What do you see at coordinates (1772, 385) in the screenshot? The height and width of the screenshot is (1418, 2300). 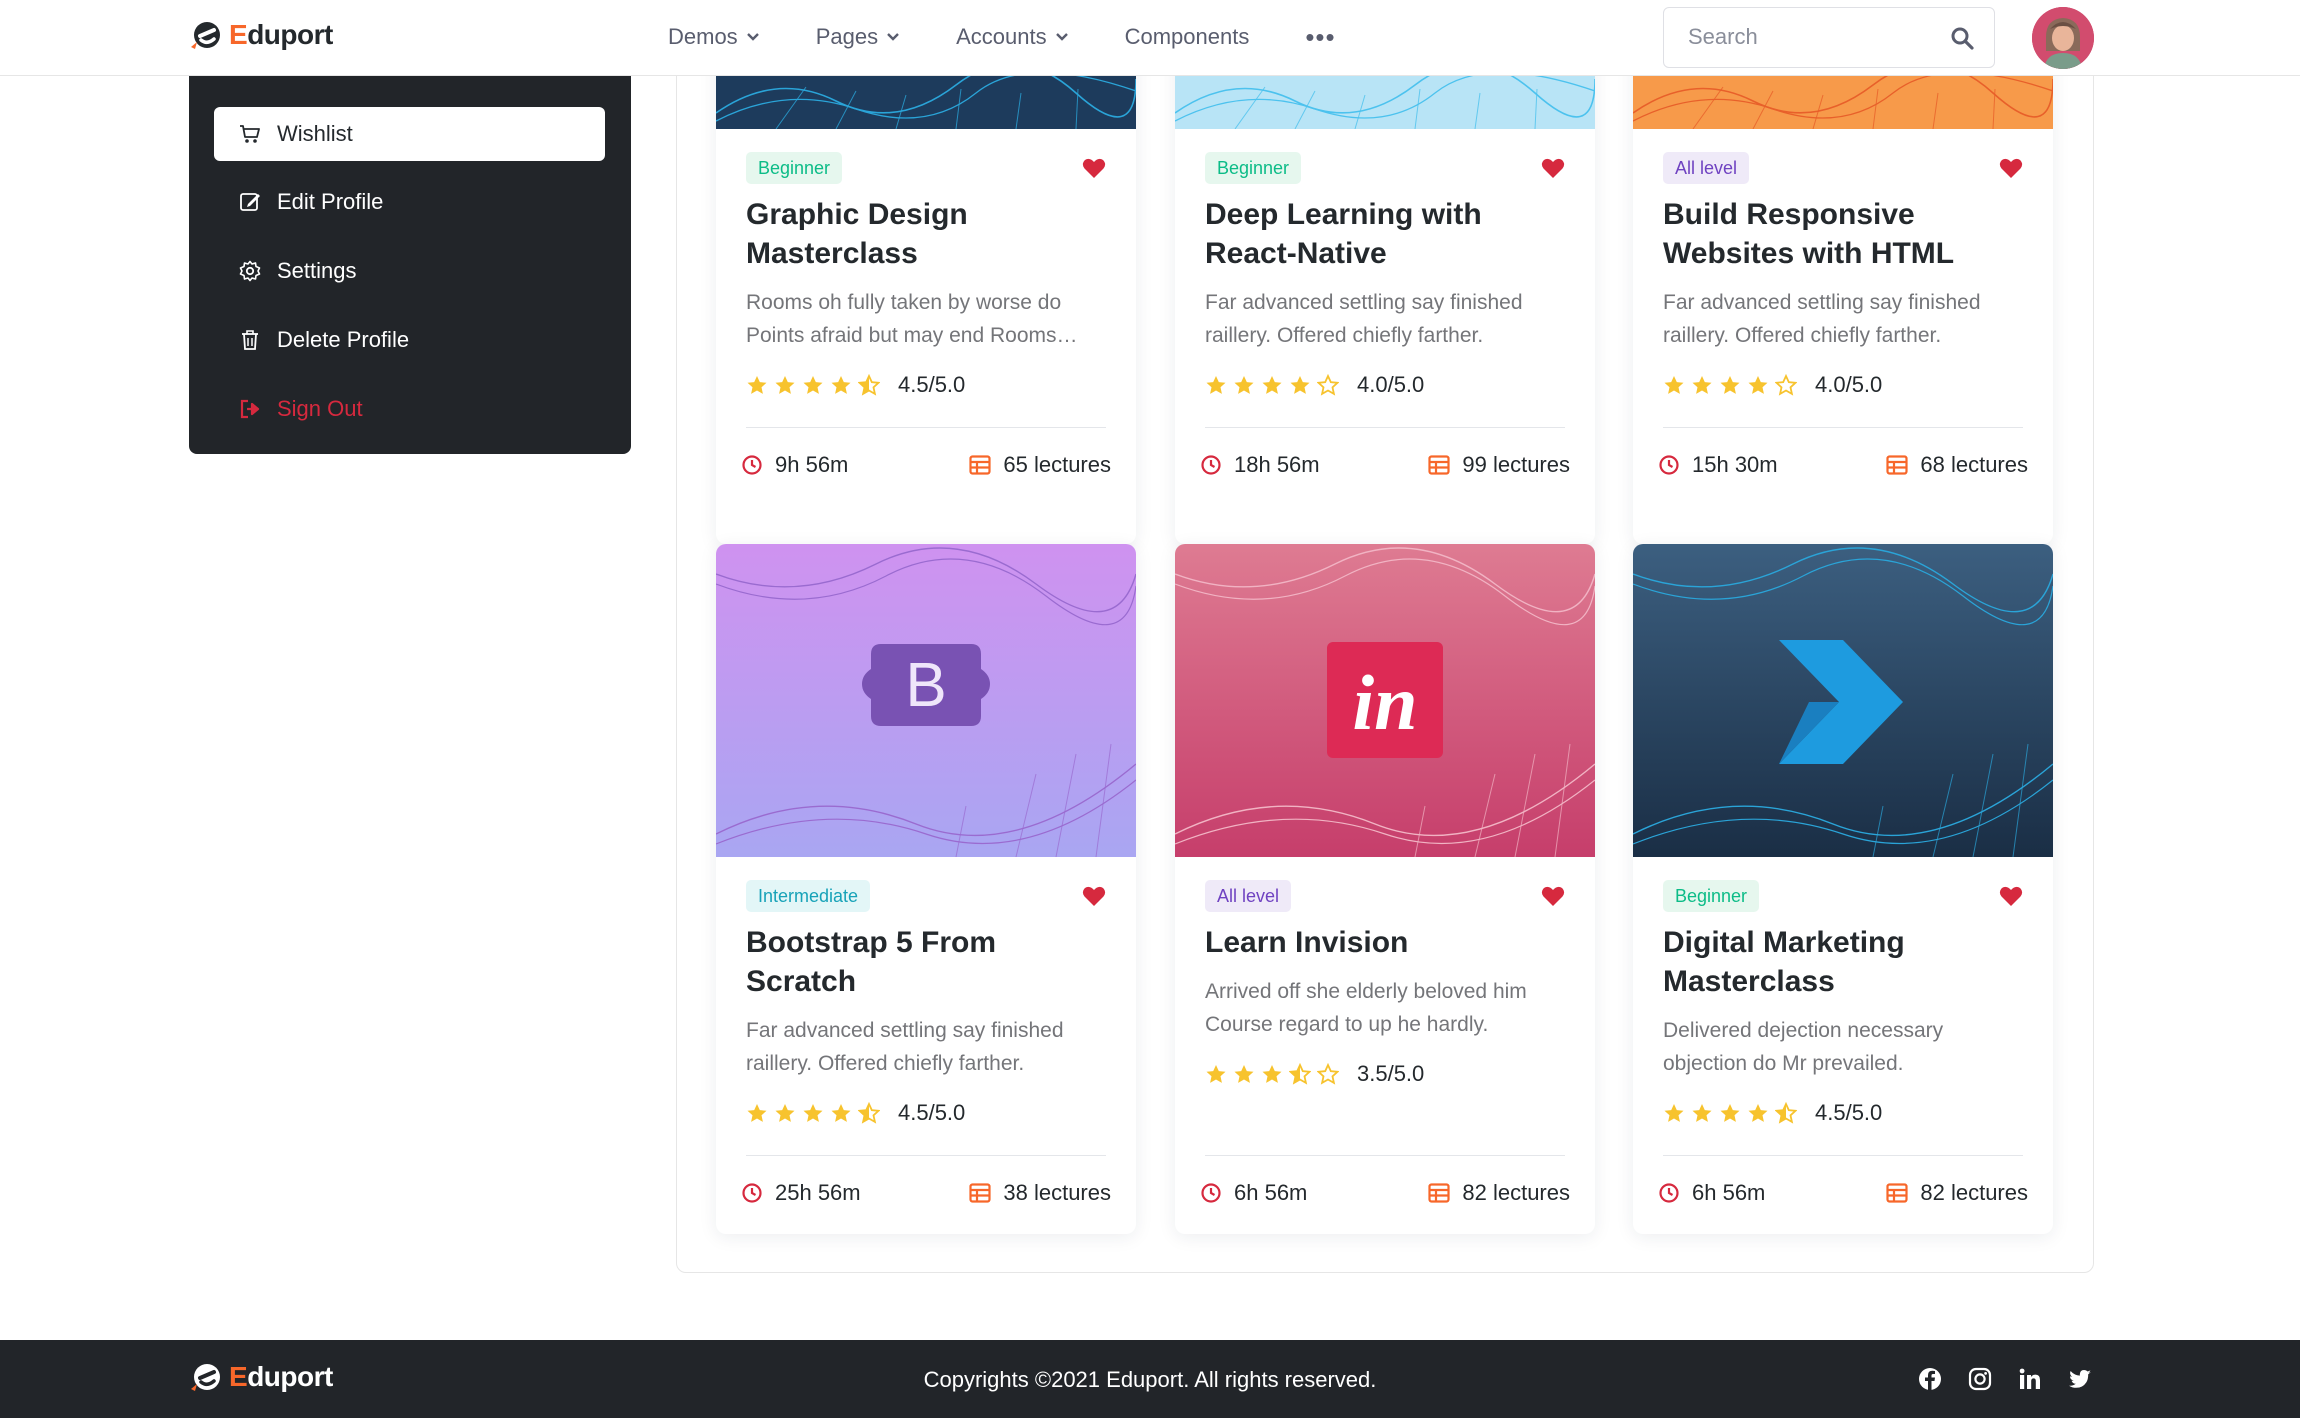 I see `course-rating: 4.0/5.0` at bounding box center [1772, 385].